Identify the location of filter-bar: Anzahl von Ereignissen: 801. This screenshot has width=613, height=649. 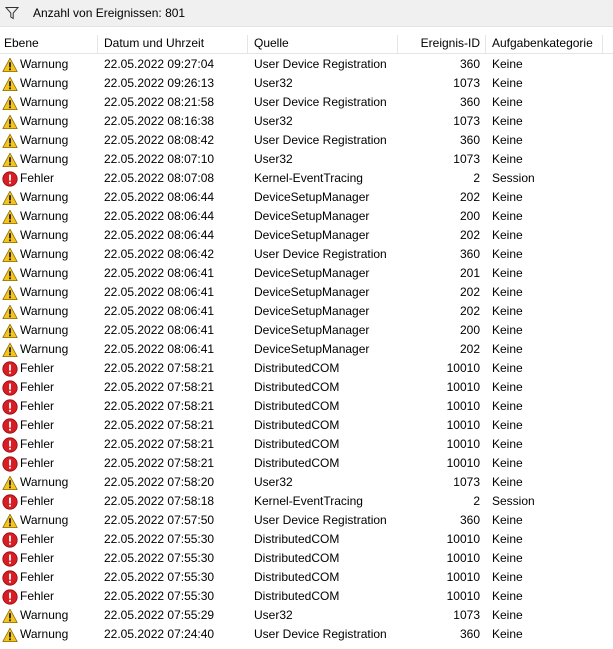
(306, 13).